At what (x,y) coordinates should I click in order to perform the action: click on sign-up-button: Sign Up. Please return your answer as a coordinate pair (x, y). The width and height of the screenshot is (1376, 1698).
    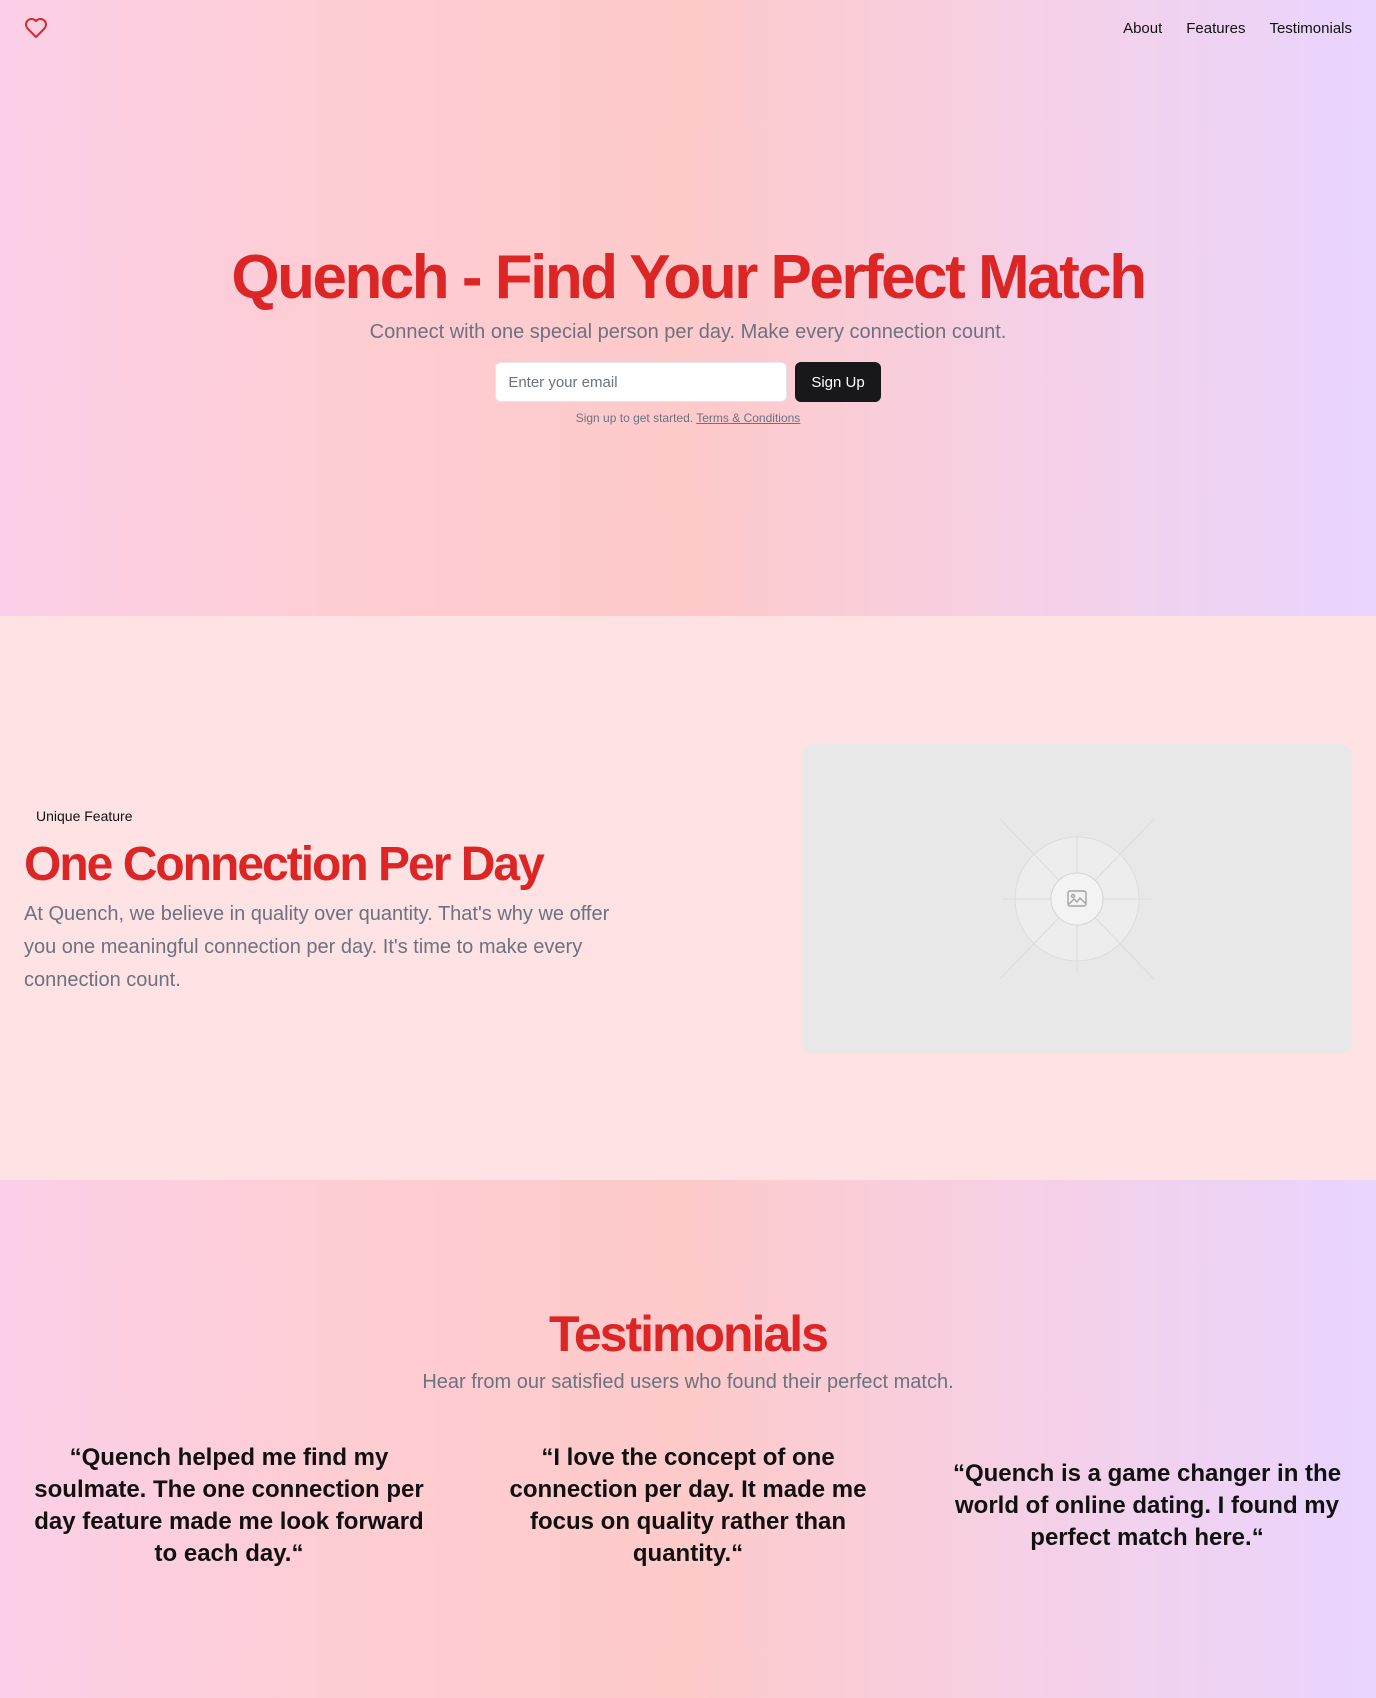
    Looking at the image, I should click on (838, 382).